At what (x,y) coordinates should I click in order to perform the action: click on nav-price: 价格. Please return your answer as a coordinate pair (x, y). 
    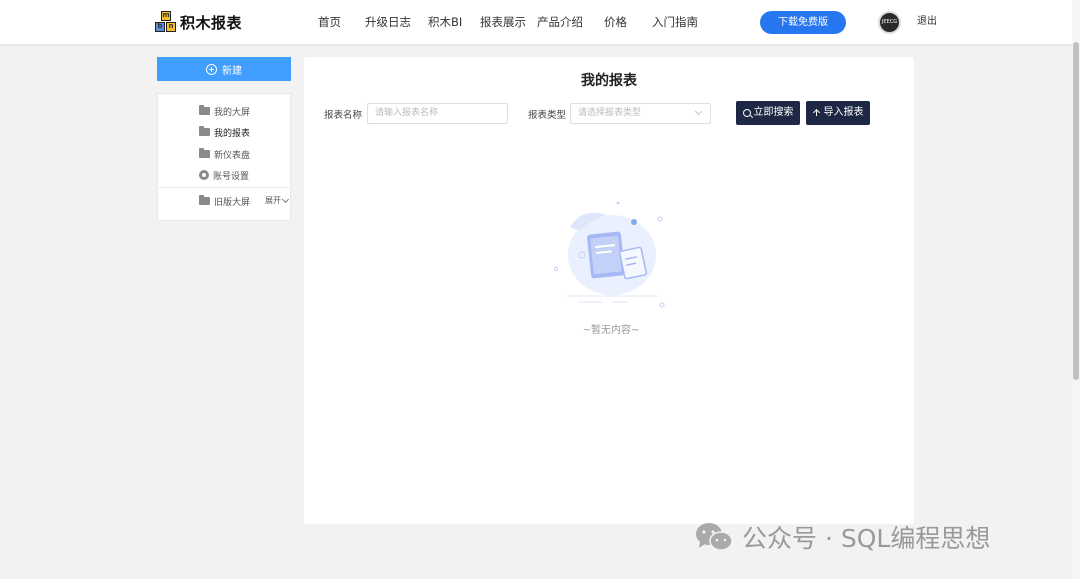
    Looking at the image, I should click on (615, 22).